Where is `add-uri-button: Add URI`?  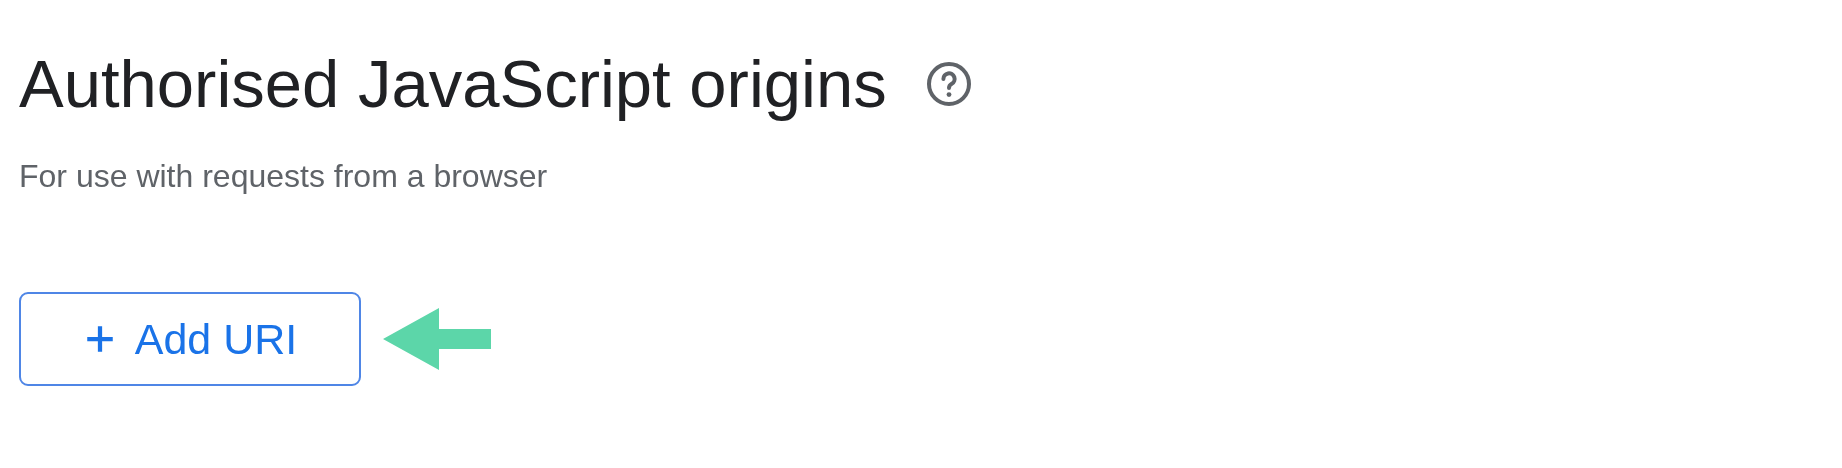 add-uri-button: Add URI is located at coordinates (190, 339).